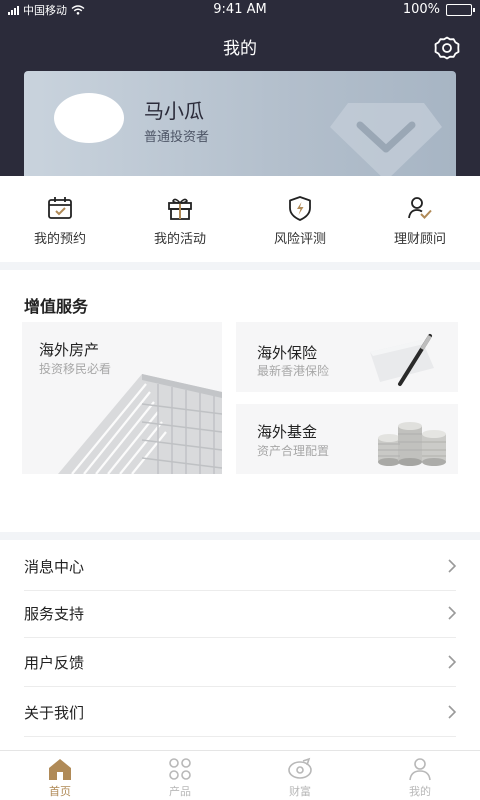 The height and width of the screenshot is (800, 480). Describe the element at coordinates (300, 208) in the screenshot. I see `shield-bolt-icon` at that location.